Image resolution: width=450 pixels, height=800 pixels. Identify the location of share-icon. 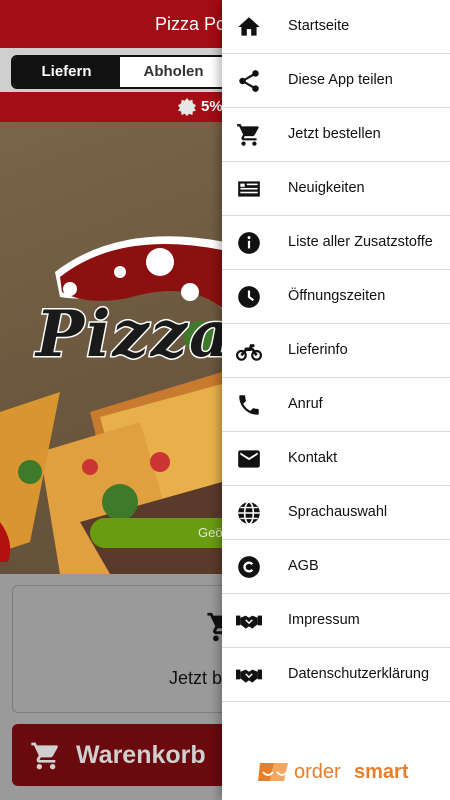
(249, 81).